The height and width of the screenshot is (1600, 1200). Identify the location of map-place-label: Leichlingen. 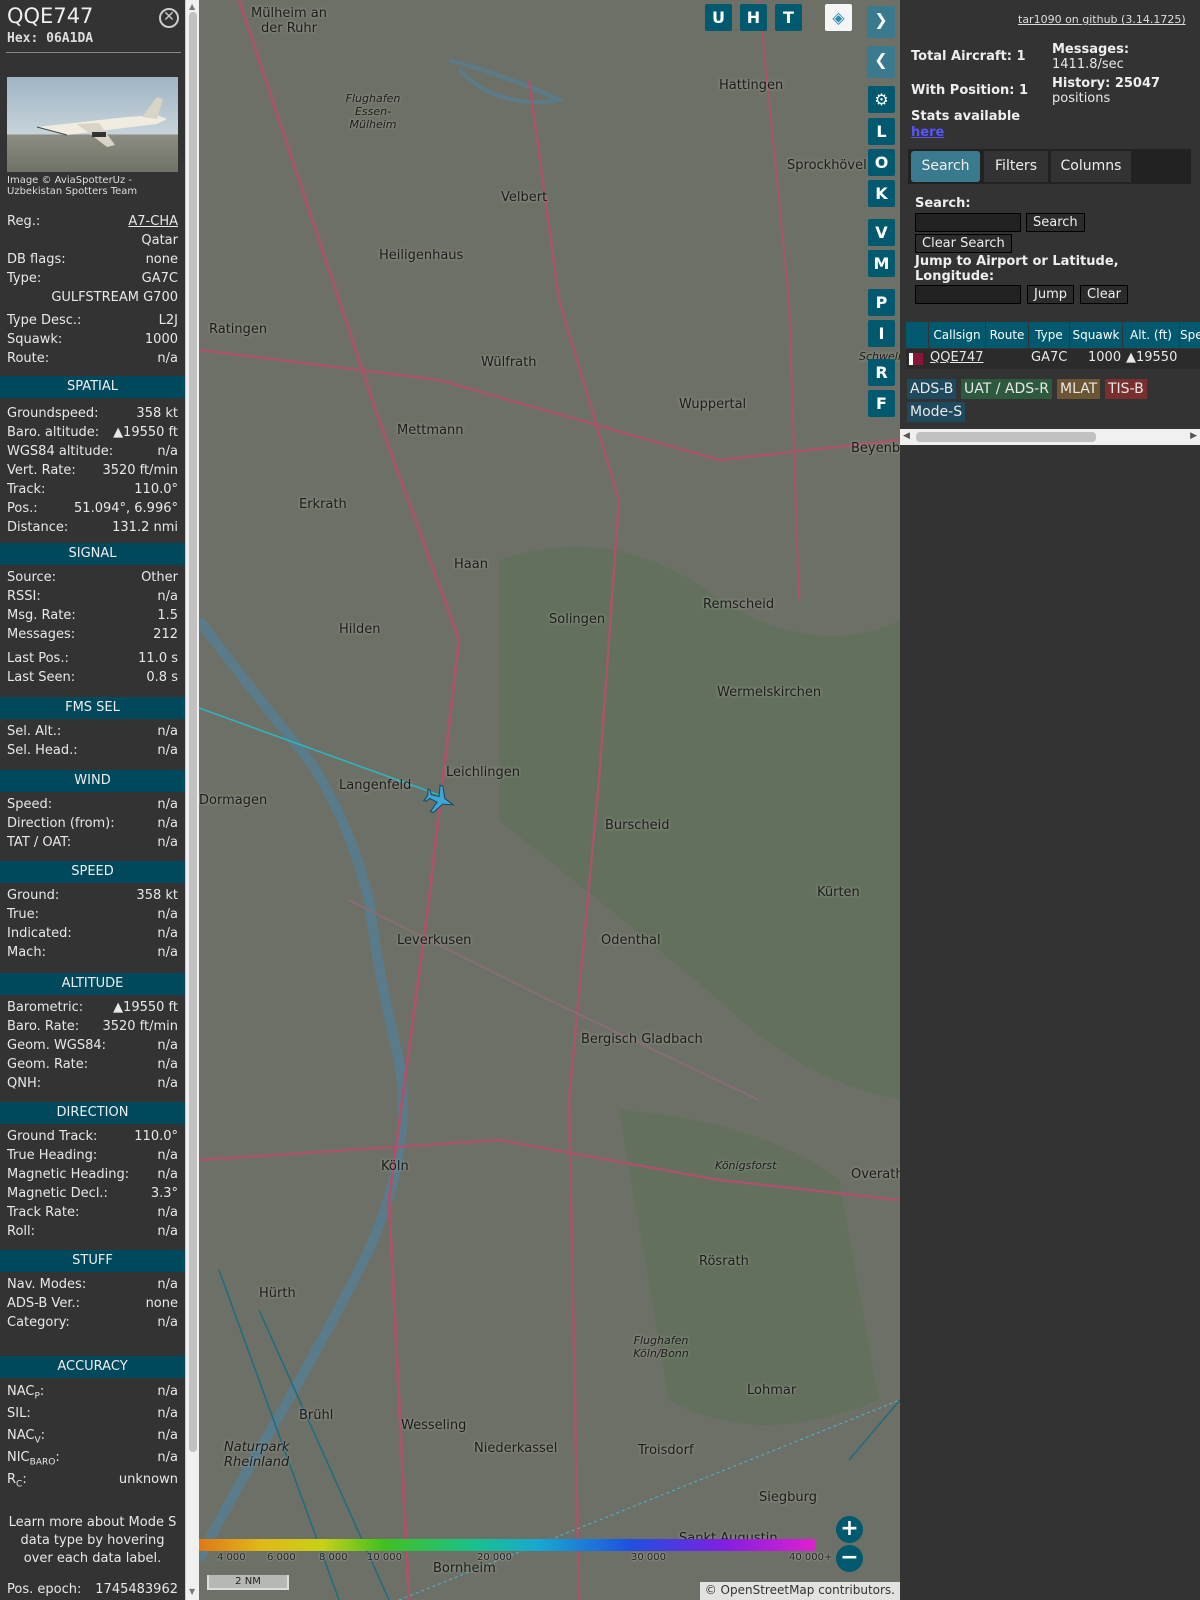
(483, 772).